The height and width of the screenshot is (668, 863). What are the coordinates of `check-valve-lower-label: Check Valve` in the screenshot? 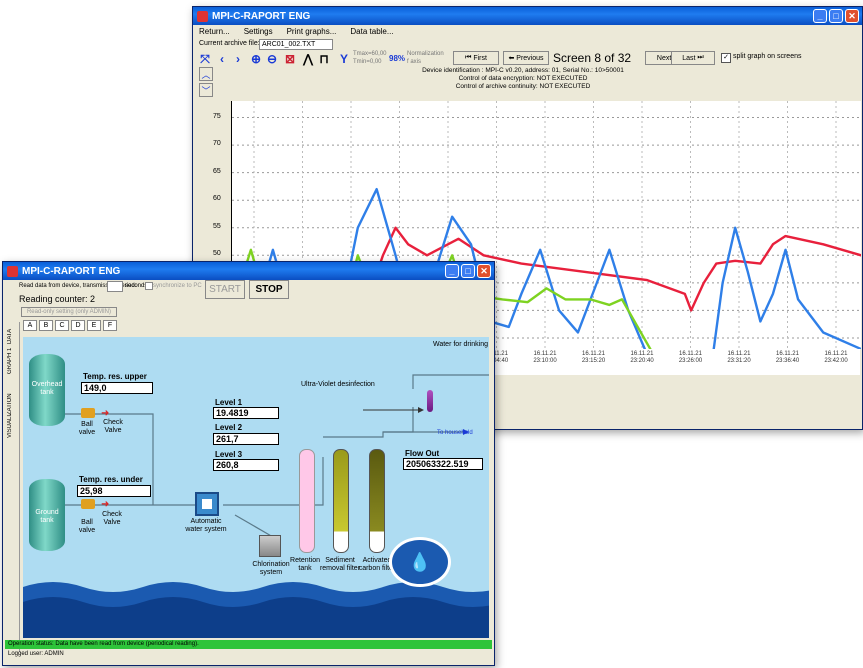 It's located at (112, 518).